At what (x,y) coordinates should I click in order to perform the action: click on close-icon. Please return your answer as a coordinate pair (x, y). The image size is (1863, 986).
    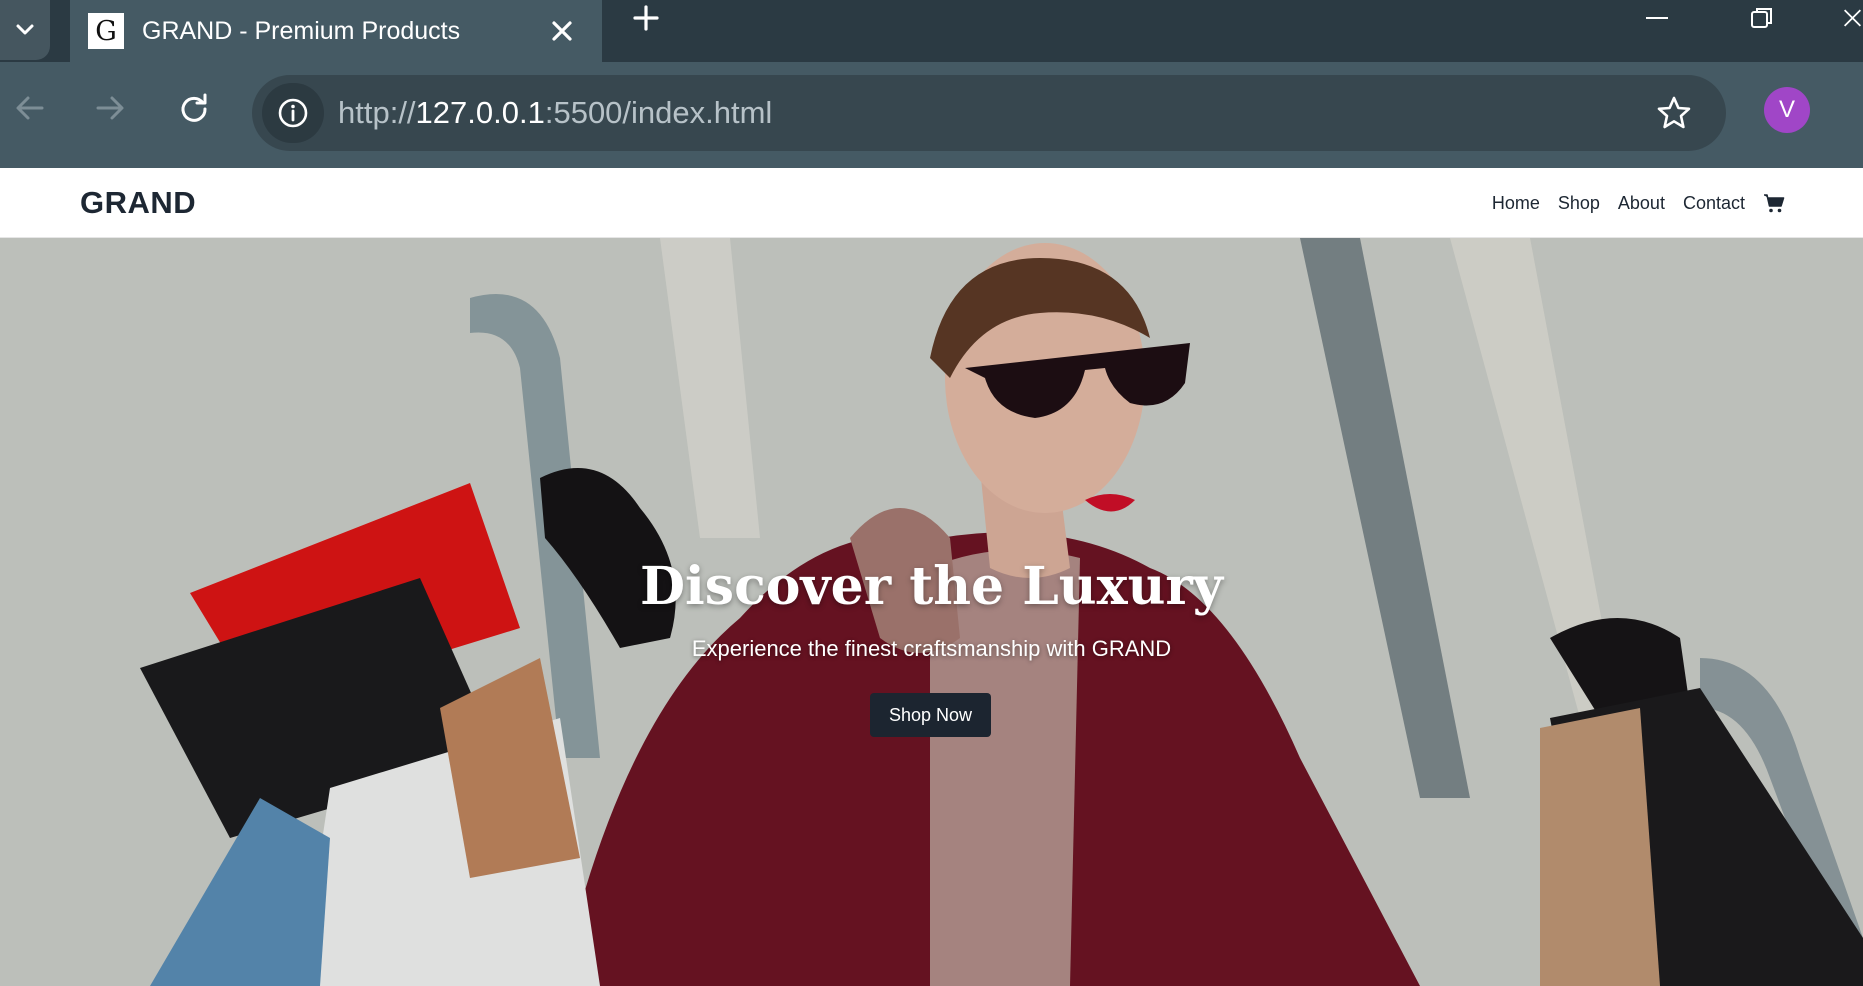
    Looking at the image, I should click on (562, 31).